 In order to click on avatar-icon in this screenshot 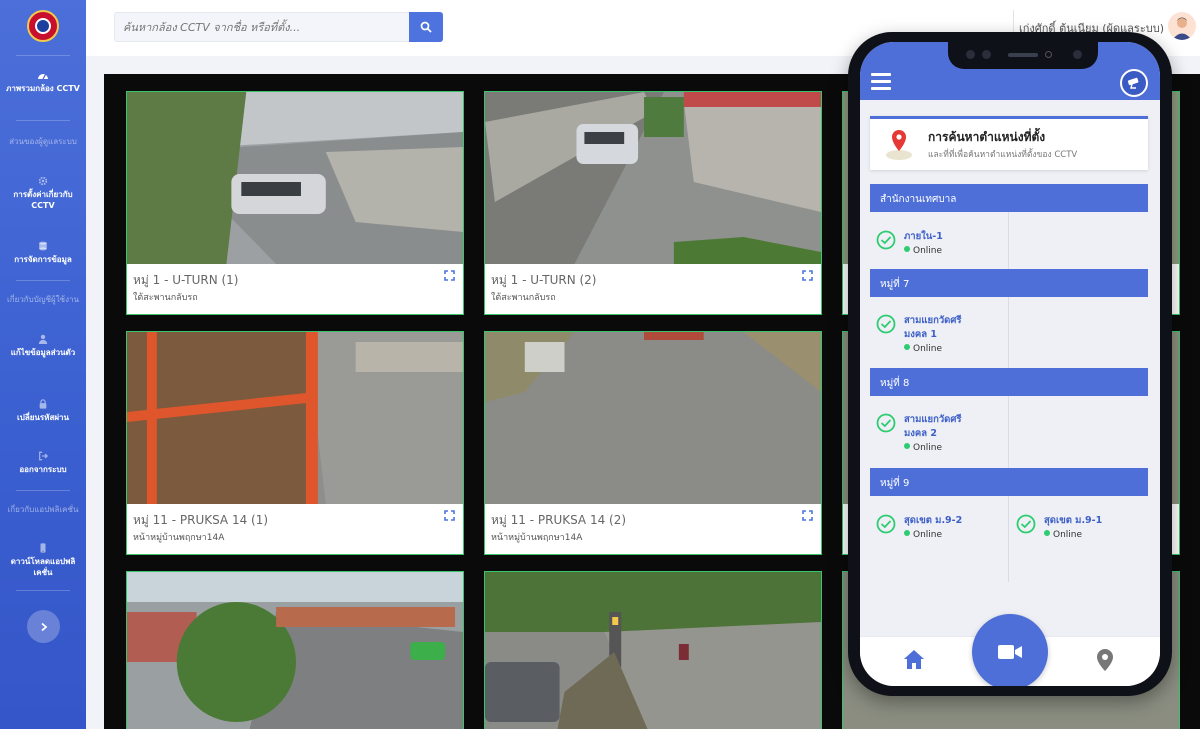, I will do `click(1182, 28)`.